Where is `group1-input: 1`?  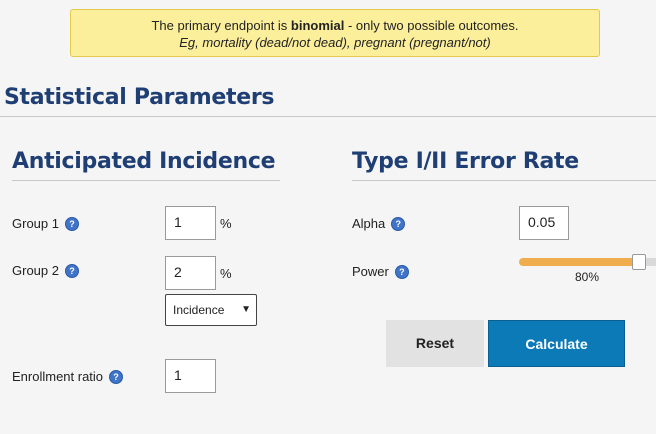 group1-input: 1 is located at coordinates (190, 223).